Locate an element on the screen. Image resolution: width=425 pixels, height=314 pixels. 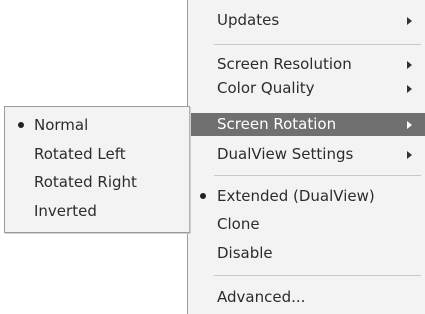
rotation-item-label: Rotated Right is located at coordinates (85, 182).